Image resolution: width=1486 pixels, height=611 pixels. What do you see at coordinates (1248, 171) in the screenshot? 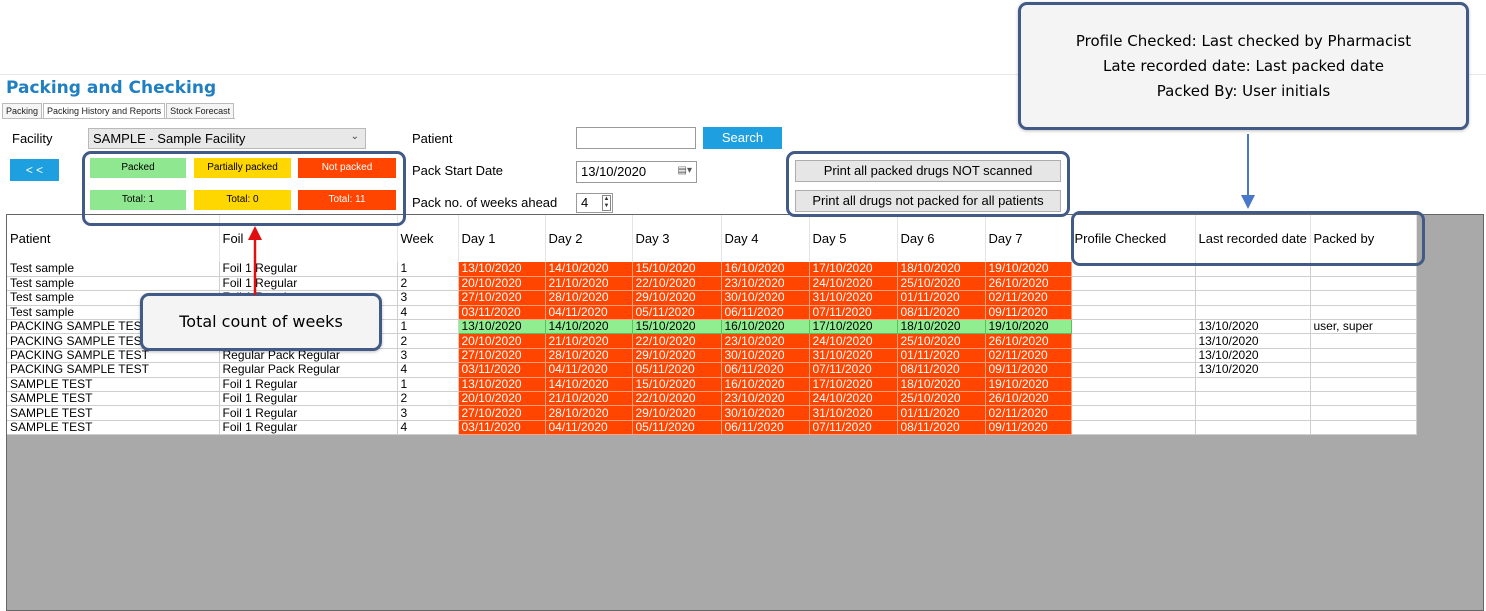
I see `blue-arrow` at bounding box center [1248, 171].